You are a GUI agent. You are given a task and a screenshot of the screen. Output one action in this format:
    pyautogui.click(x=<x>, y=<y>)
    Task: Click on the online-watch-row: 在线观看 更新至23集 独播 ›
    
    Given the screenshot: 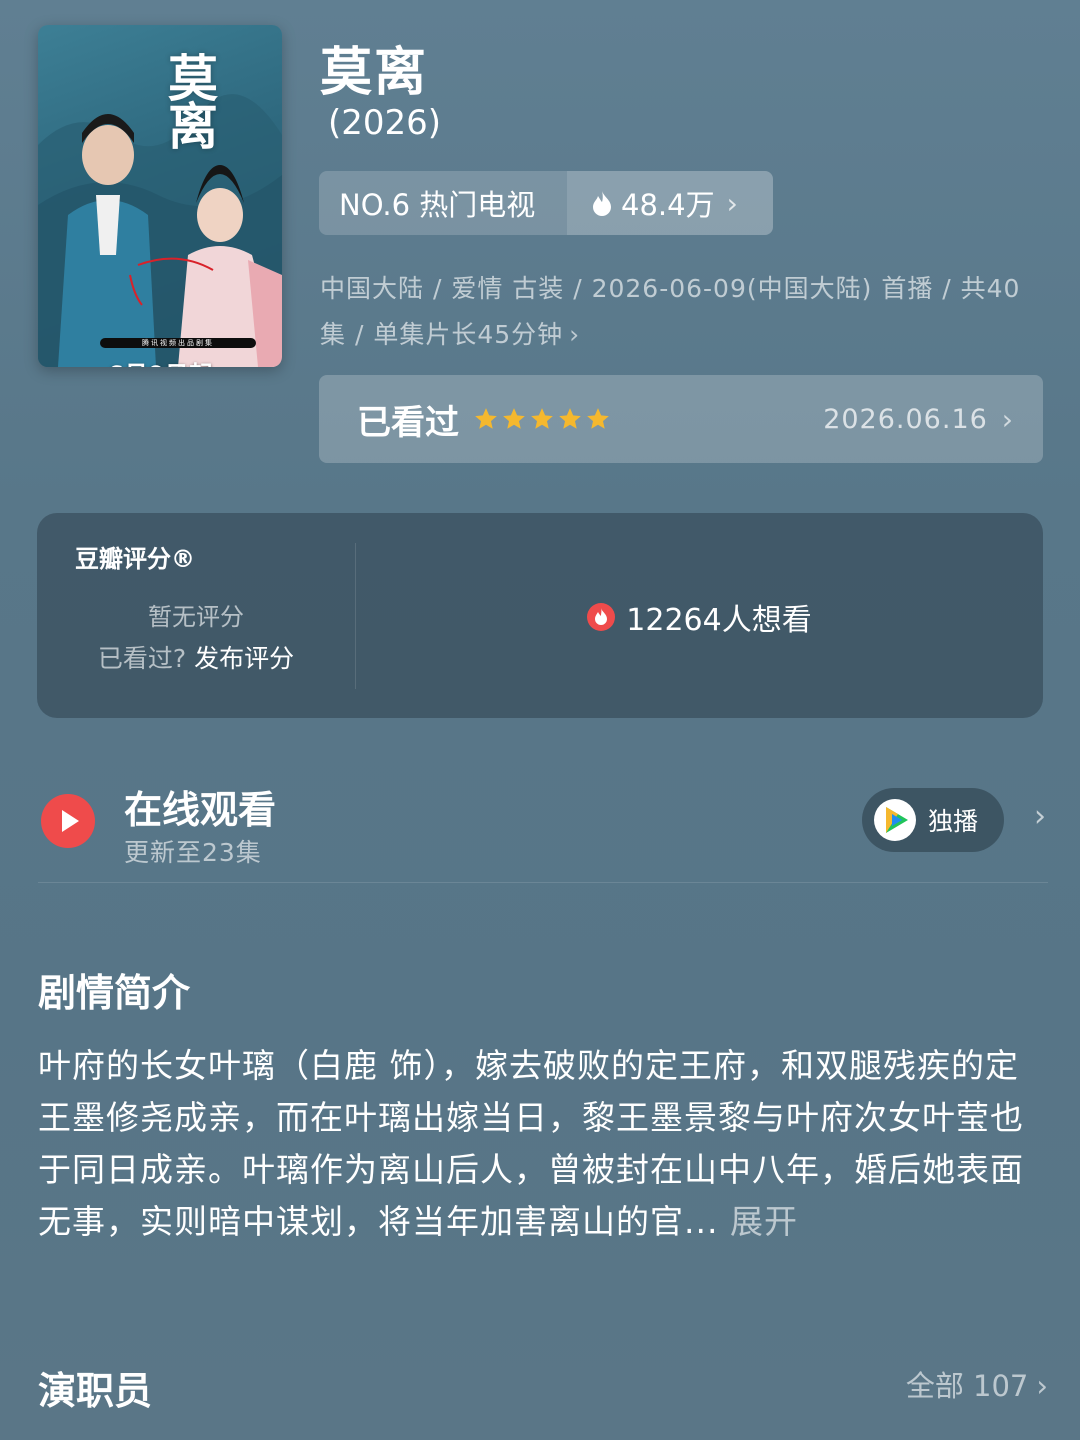 What is the action you would take?
    pyautogui.click(x=543, y=829)
    